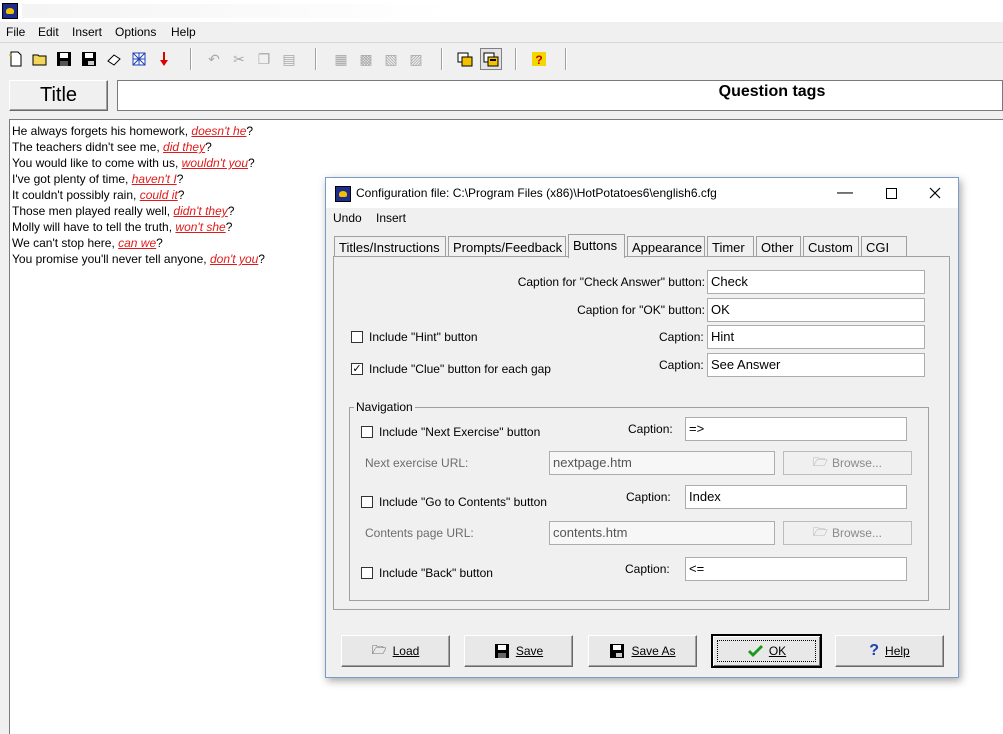  Describe the element at coordinates (436, 573) in the screenshot. I see `back-checkbox-label: Include "Back" button` at that location.